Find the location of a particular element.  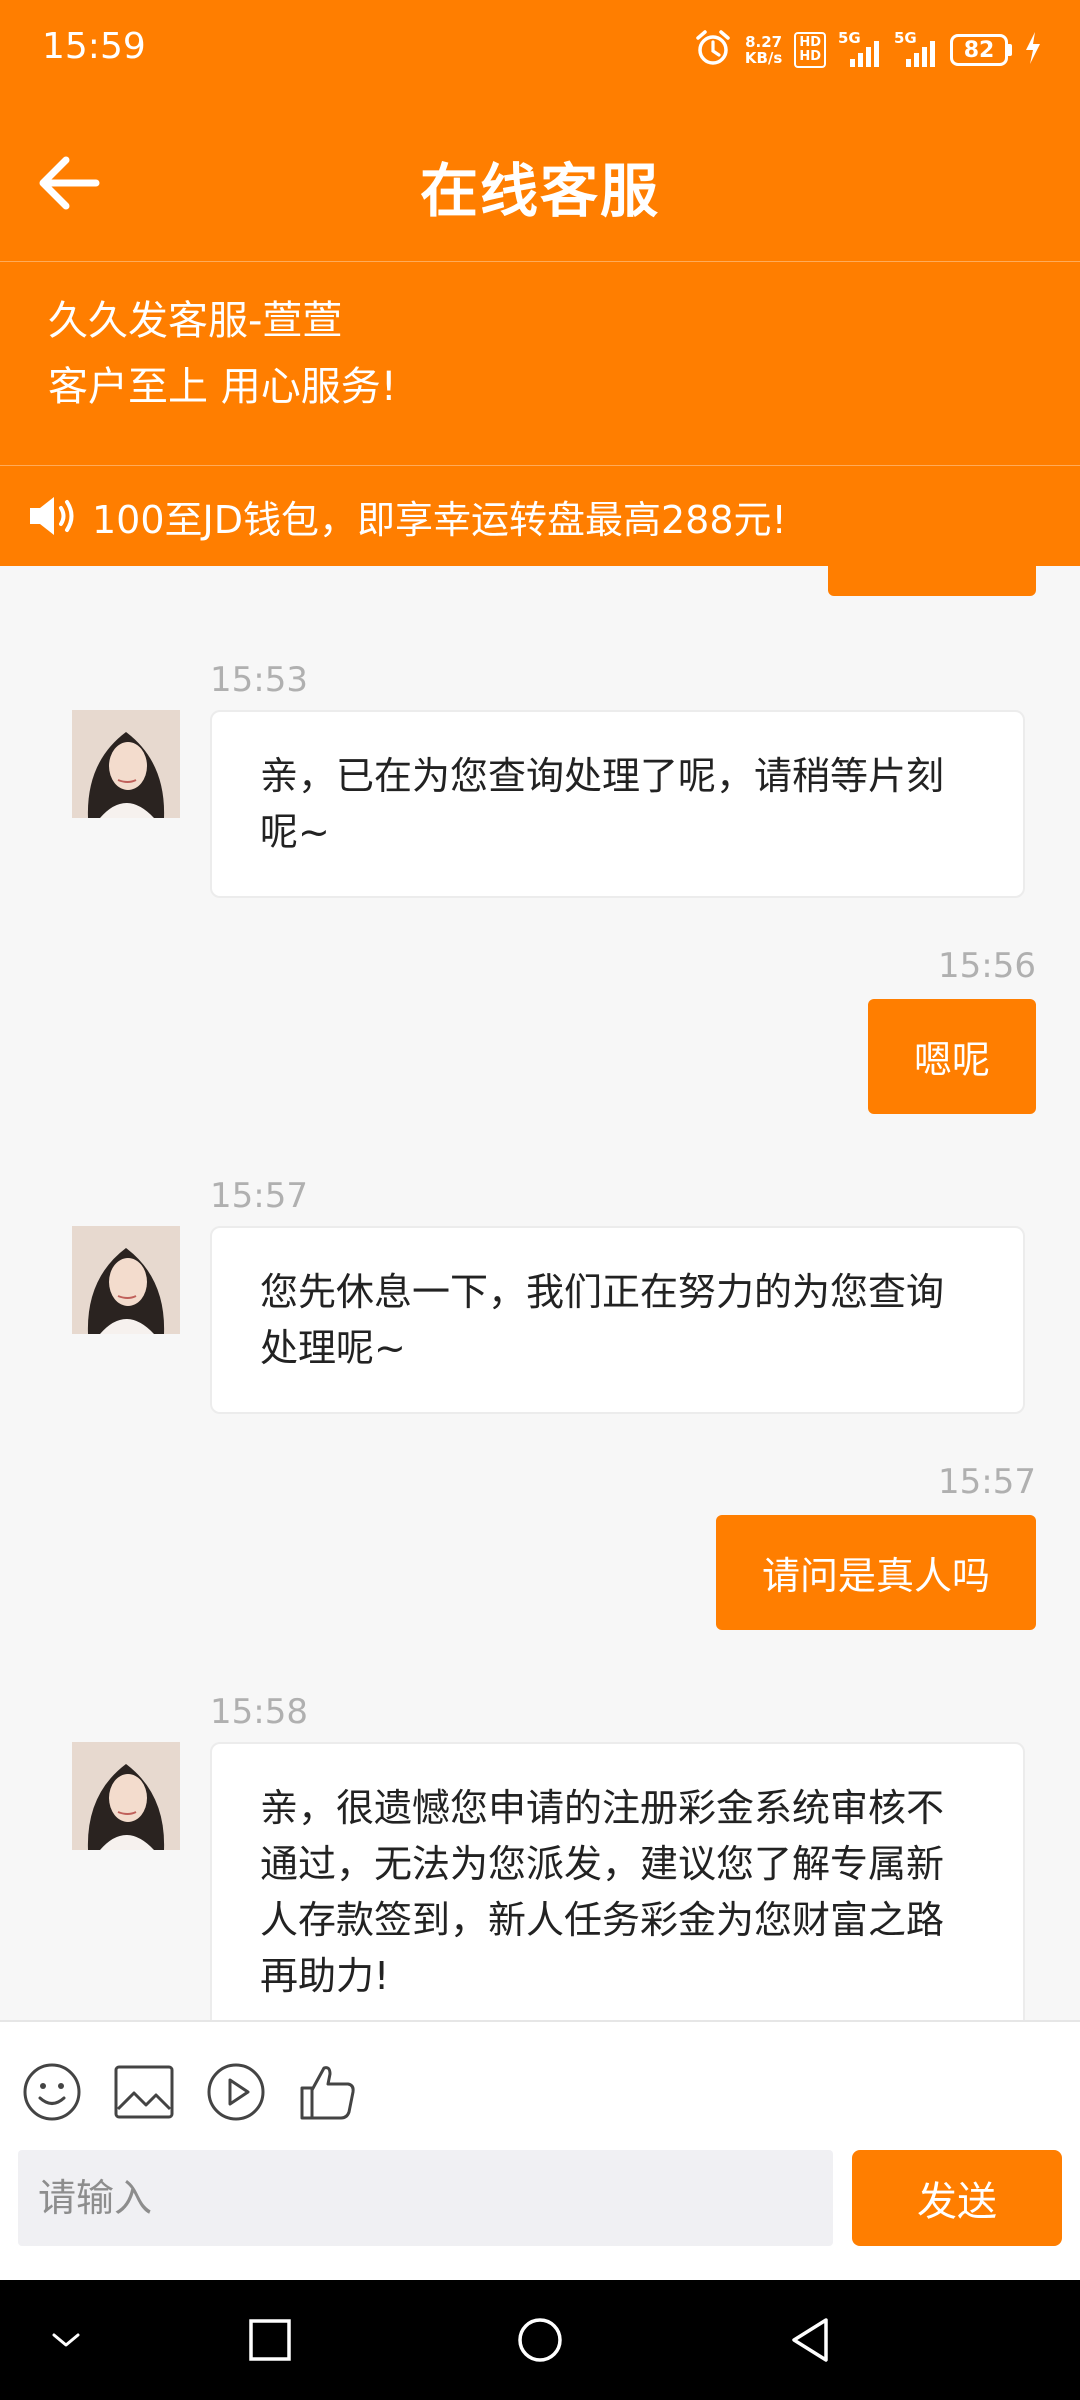

status-time: 15:59 is located at coordinates (94, 46).